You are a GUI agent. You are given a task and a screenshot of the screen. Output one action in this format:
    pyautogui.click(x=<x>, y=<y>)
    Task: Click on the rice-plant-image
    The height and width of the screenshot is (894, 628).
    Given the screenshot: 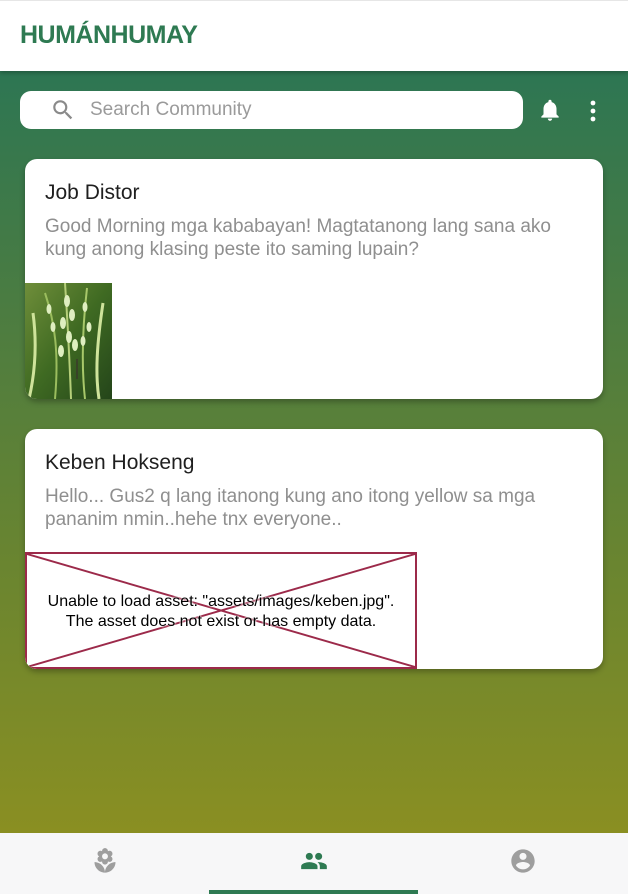 What is the action you would take?
    pyautogui.click(x=68, y=341)
    